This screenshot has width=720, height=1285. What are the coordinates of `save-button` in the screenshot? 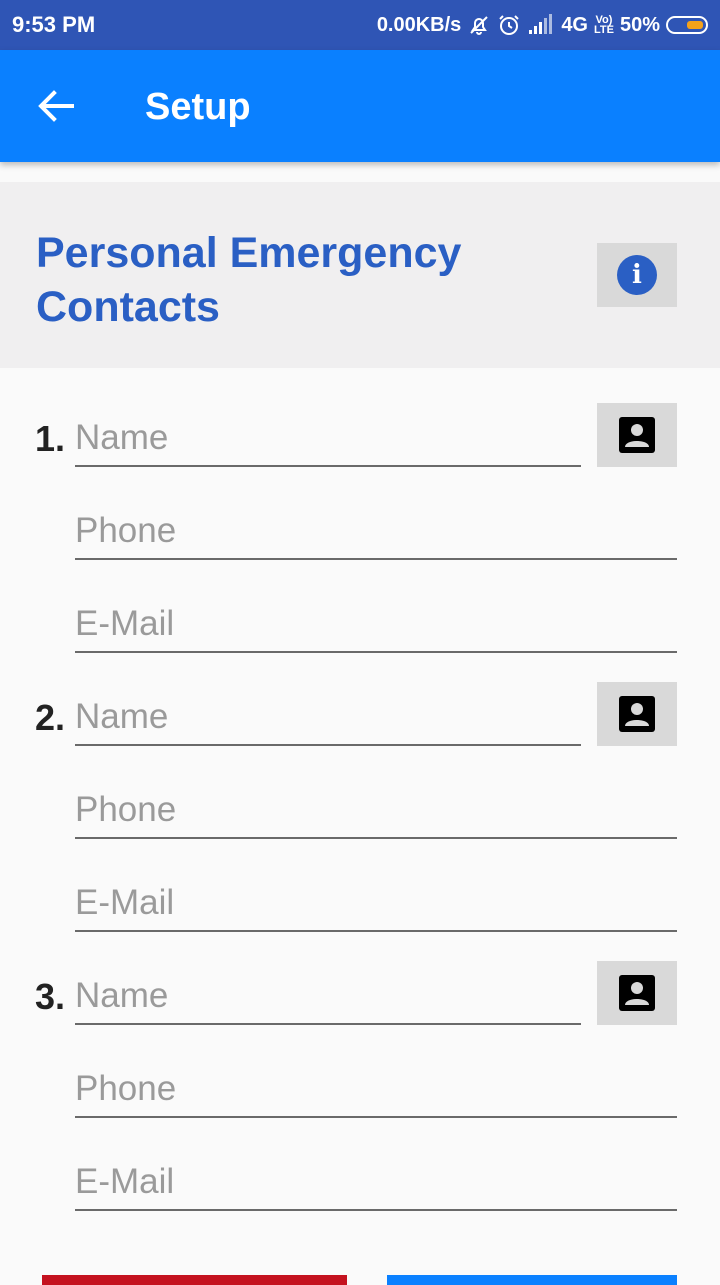 It's located at (532, 1280).